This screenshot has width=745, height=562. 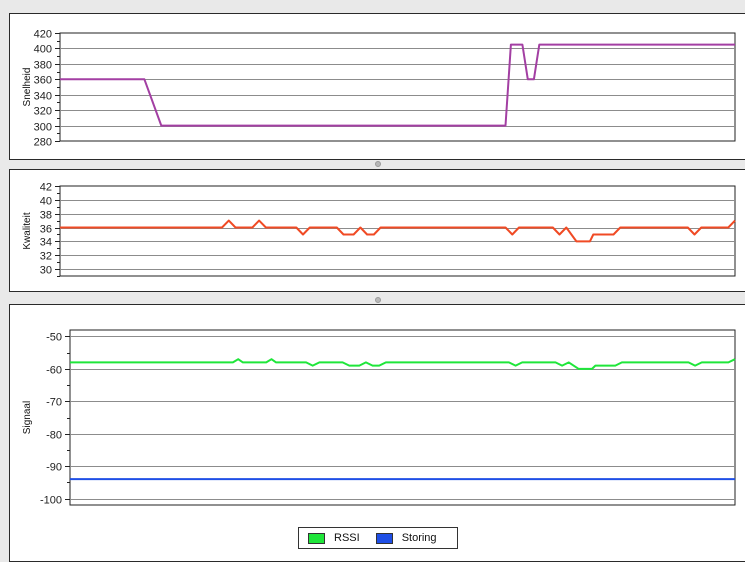 What do you see at coordinates (51, 501) in the screenshot?
I see `y-tick-label: -100` at bounding box center [51, 501].